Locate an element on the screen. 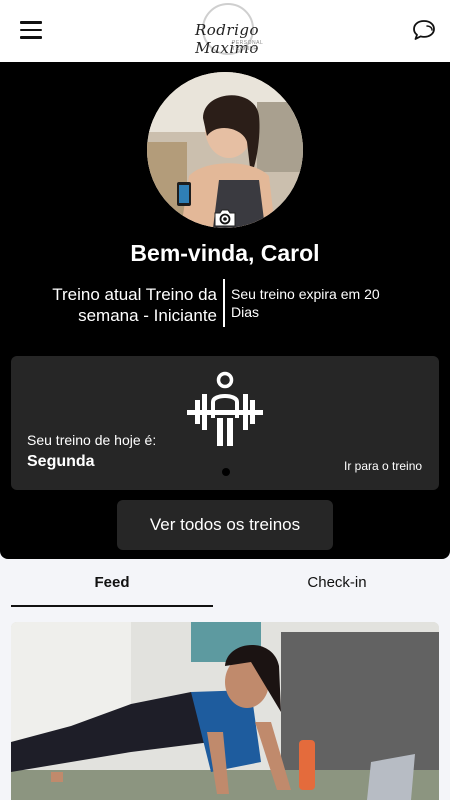  today-workout-day: Segunda is located at coordinates (61, 461).